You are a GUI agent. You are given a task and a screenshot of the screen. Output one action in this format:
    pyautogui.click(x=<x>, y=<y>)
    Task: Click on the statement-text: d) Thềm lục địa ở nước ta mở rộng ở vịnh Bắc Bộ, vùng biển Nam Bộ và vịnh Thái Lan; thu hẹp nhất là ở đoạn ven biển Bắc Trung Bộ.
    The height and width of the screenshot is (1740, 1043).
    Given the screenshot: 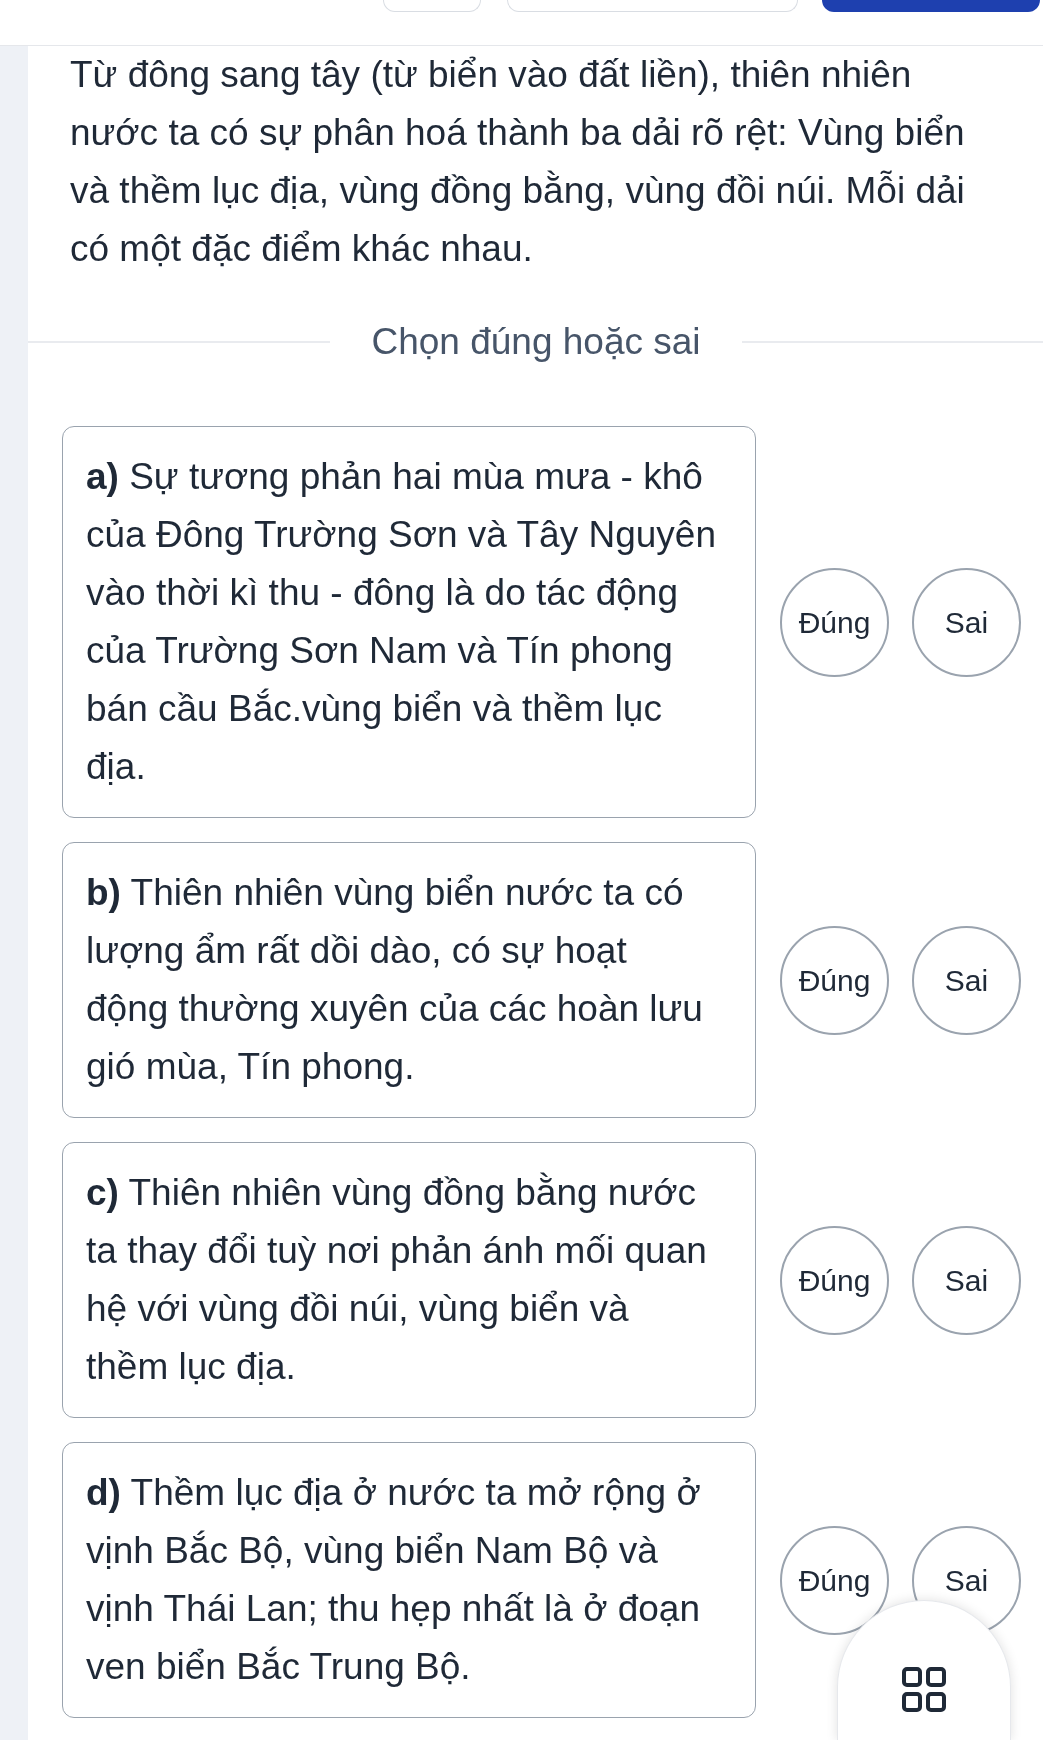 What is the action you would take?
    pyautogui.click(x=394, y=1580)
    